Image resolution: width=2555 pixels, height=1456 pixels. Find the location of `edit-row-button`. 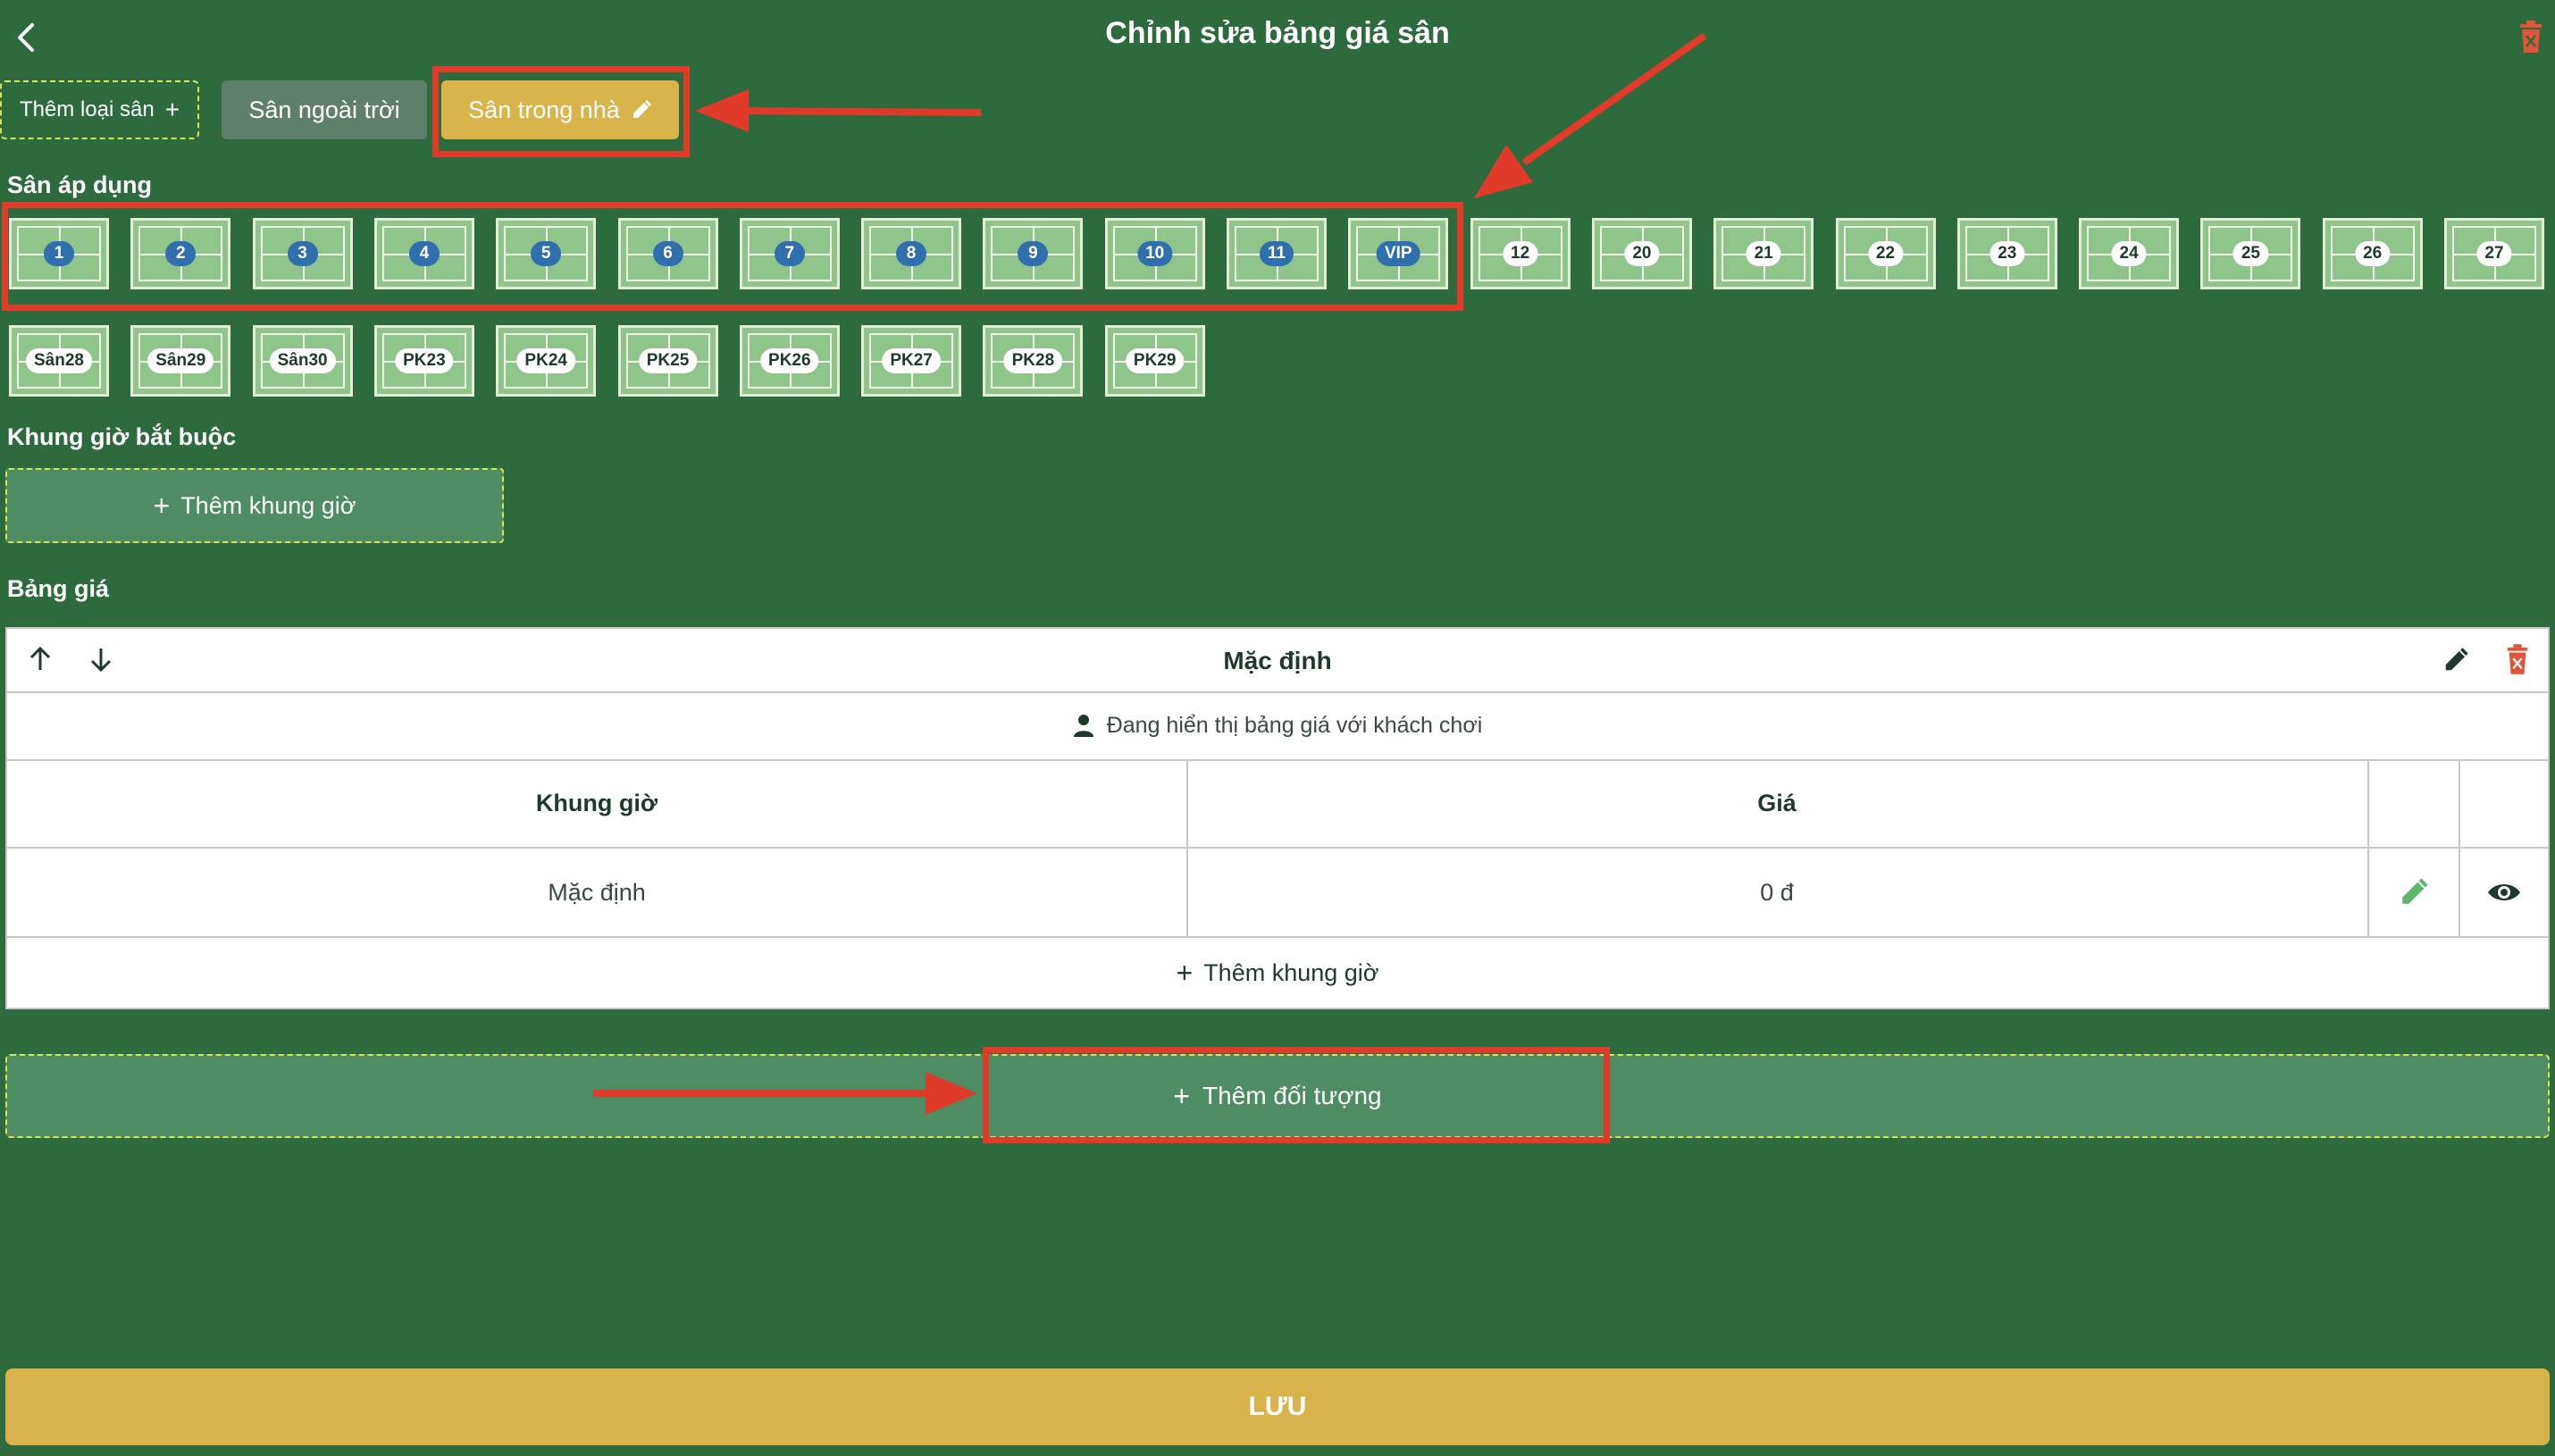

edit-row-button is located at coordinates (2414, 893).